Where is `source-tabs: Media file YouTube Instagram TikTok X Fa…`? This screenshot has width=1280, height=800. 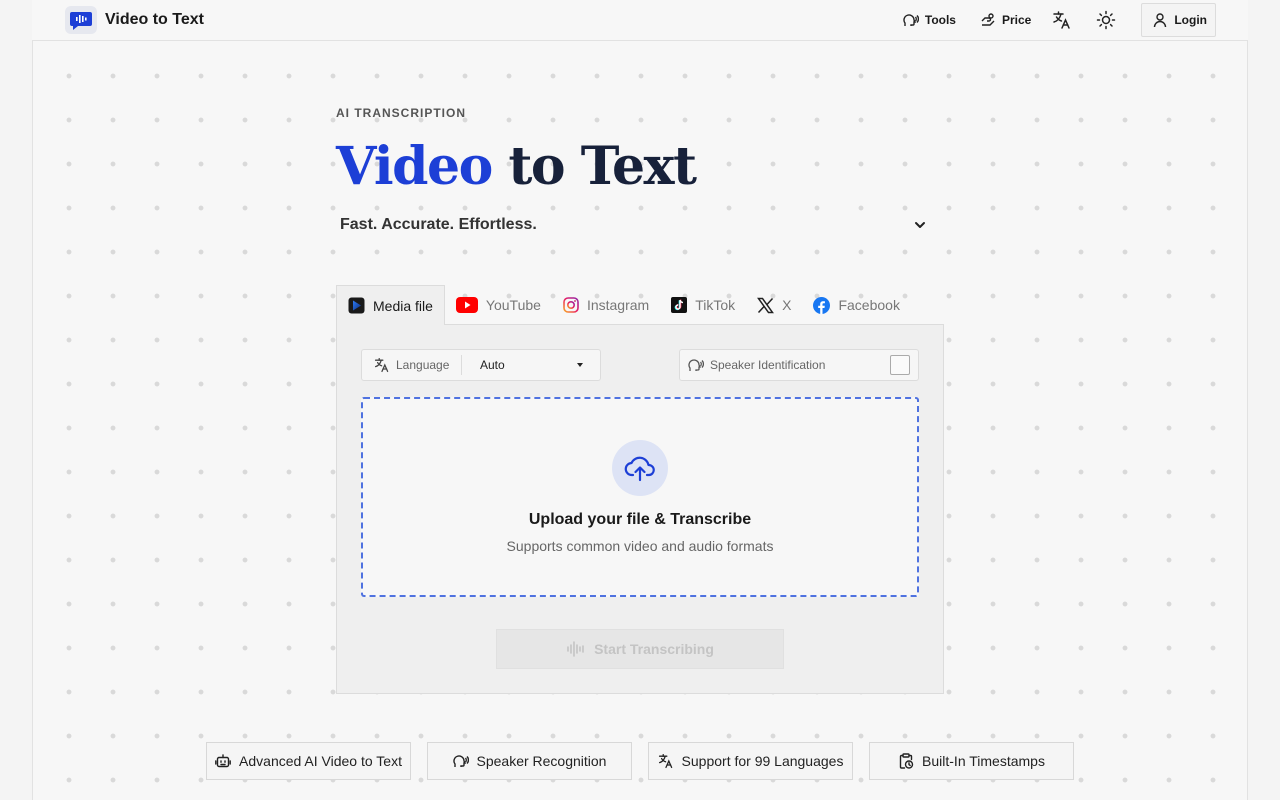
source-tabs: Media file YouTube Instagram TikTok X Fa… is located at coordinates (623, 305).